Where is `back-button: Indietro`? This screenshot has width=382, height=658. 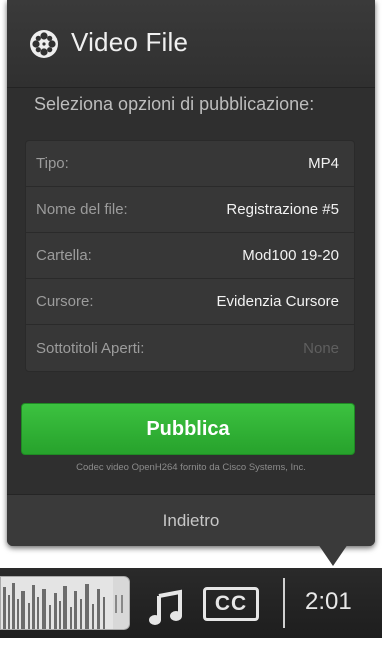 back-button: Indietro is located at coordinates (191, 520).